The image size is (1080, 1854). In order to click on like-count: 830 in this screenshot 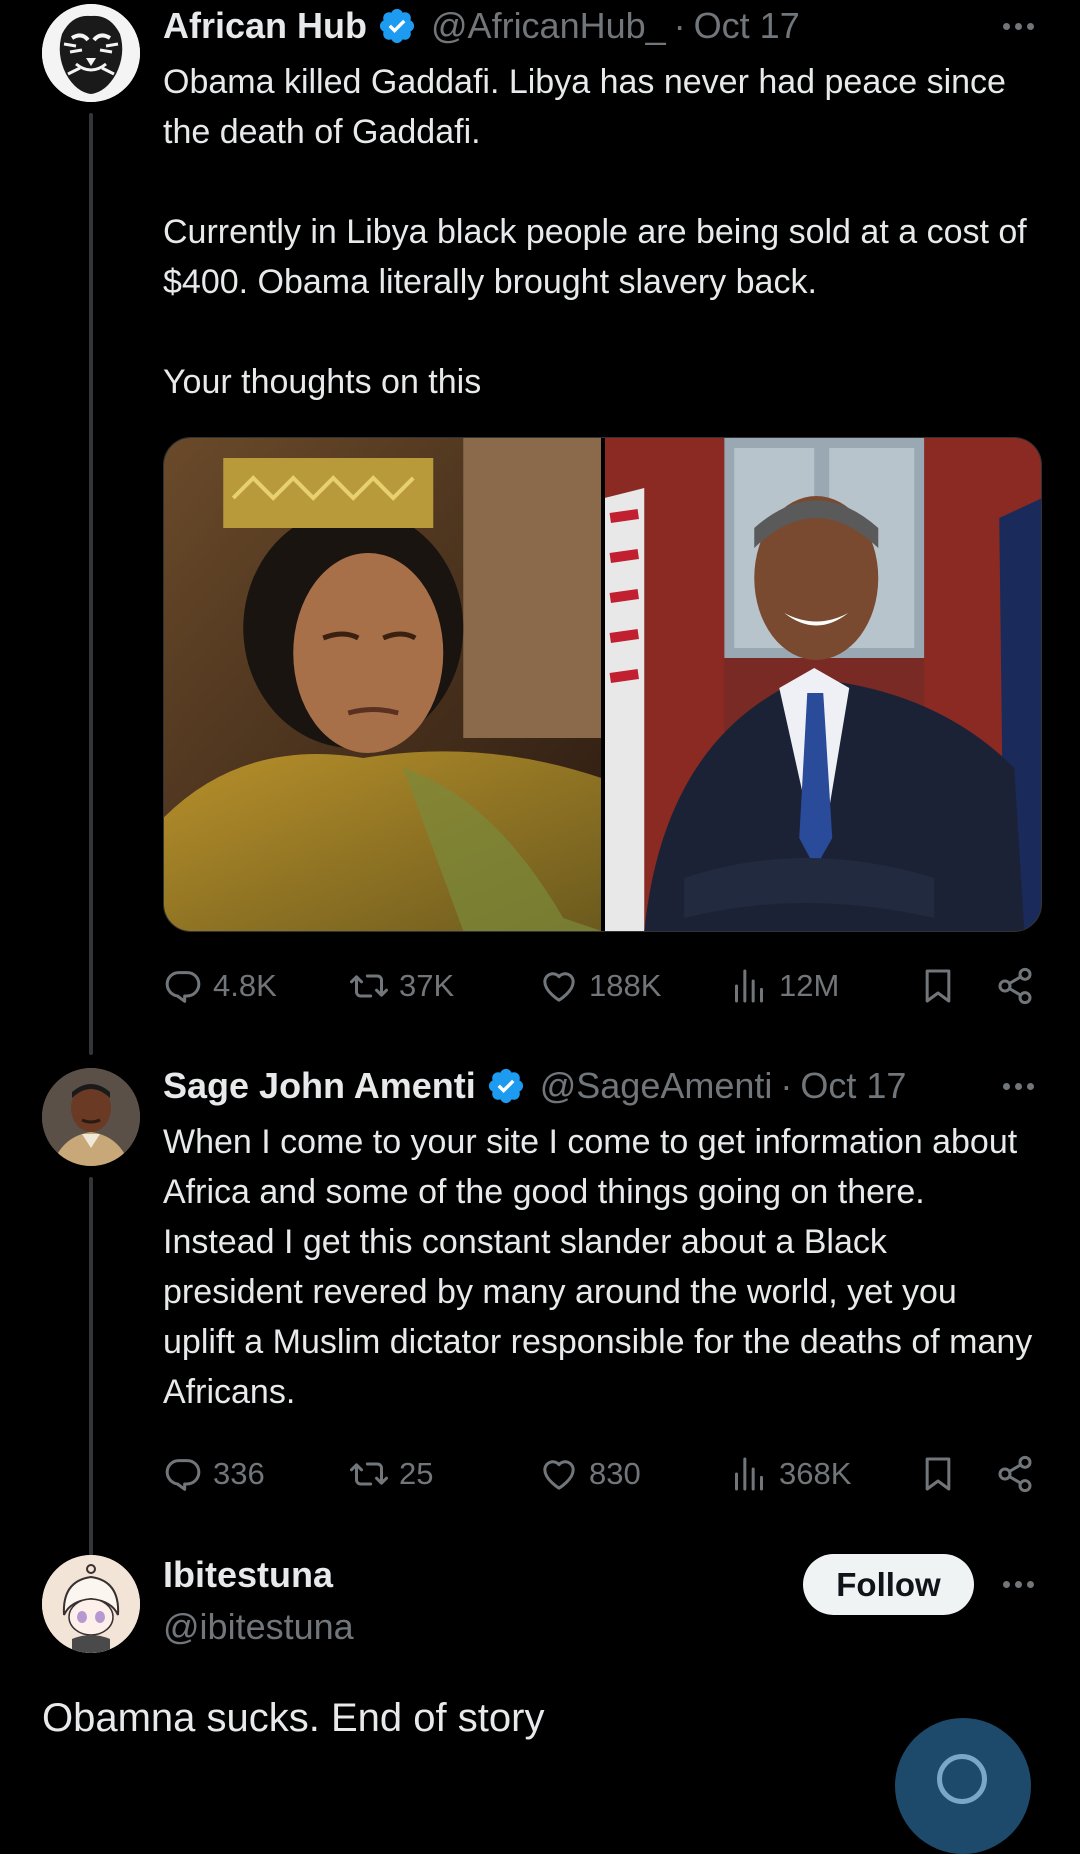, I will do `click(615, 1473)`.